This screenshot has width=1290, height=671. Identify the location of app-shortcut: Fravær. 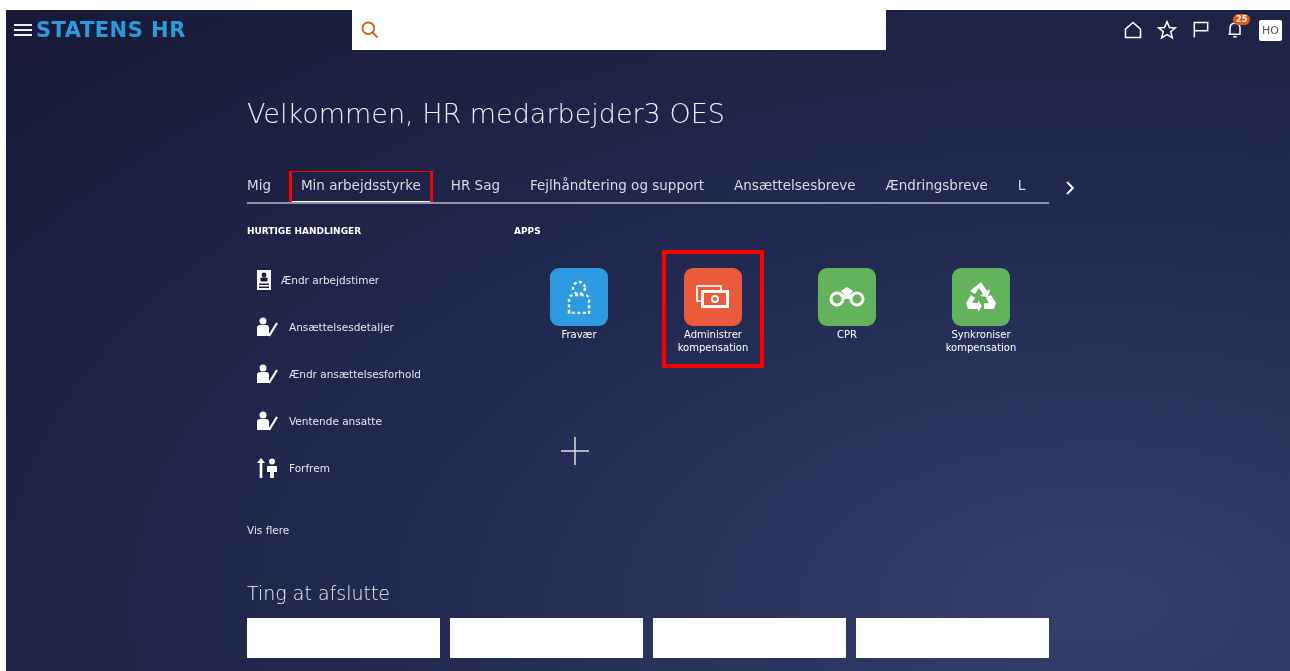
(579, 309).